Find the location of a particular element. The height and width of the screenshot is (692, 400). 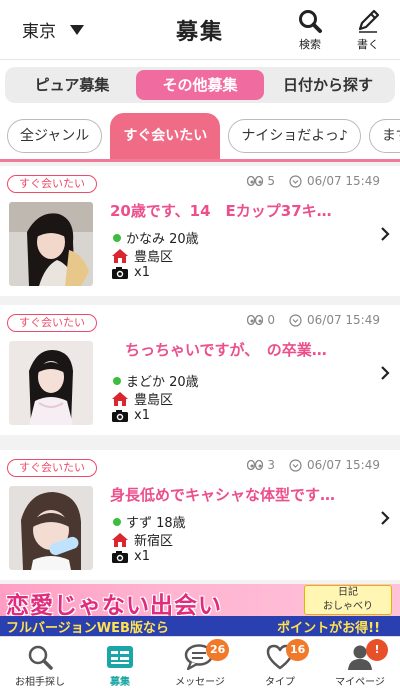

banner-box-line1: 日記 is located at coordinates (348, 592).